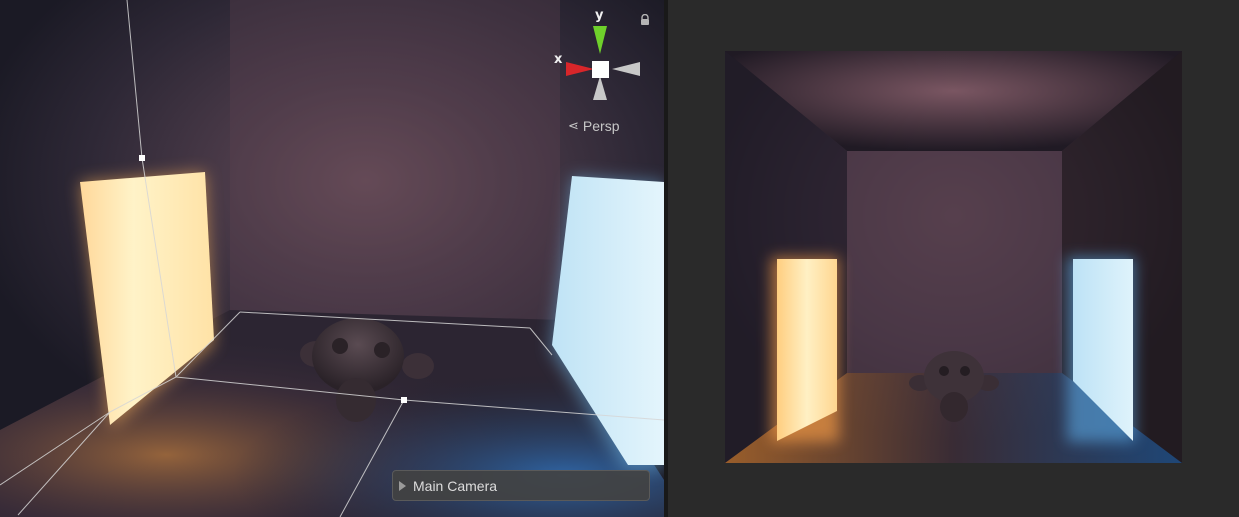 The height and width of the screenshot is (517, 1239). I want to click on x-axis-cone, so click(580, 69).